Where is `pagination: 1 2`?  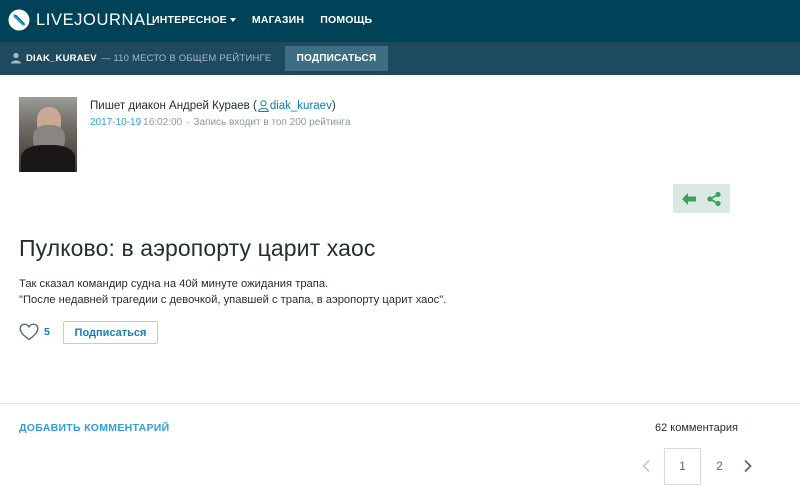
pagination: 1 2 is located at coordinates (697, 466).